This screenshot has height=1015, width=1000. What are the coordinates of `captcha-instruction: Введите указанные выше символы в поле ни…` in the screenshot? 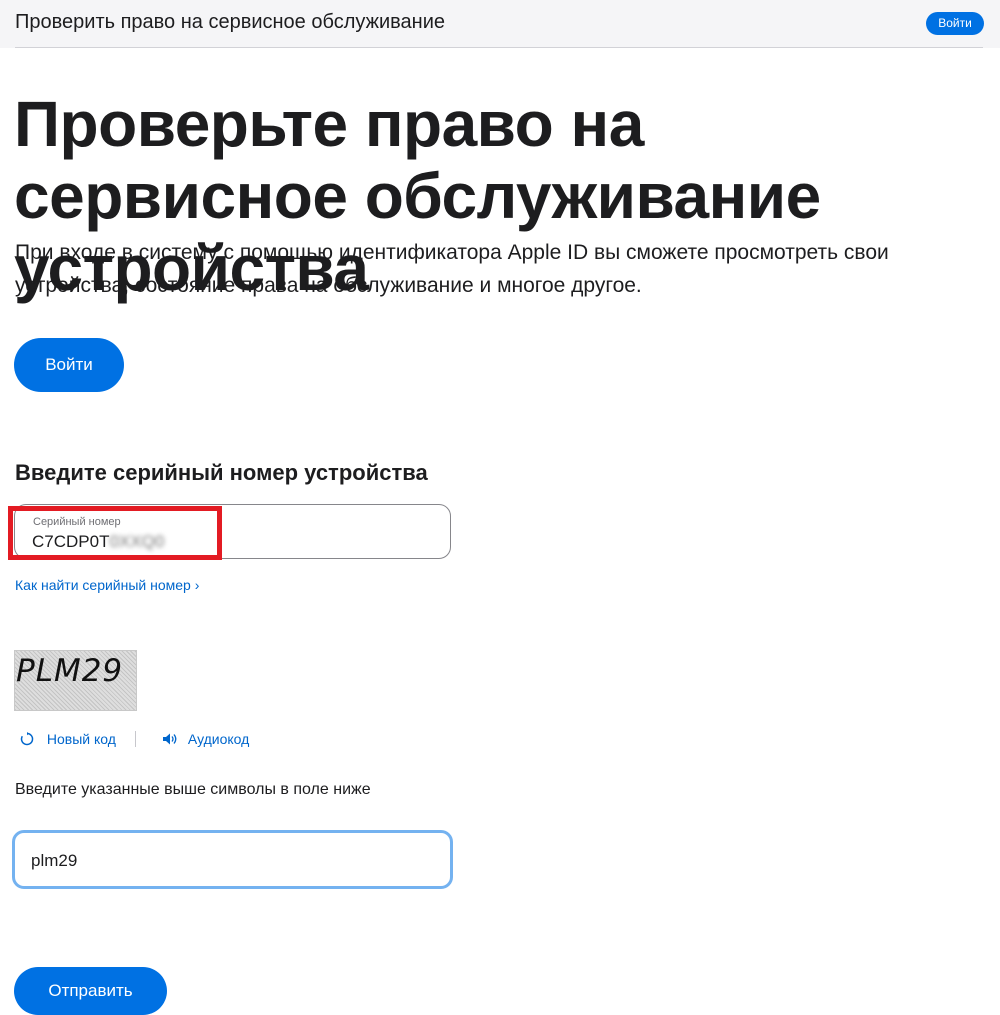 It's located at (193, 789).